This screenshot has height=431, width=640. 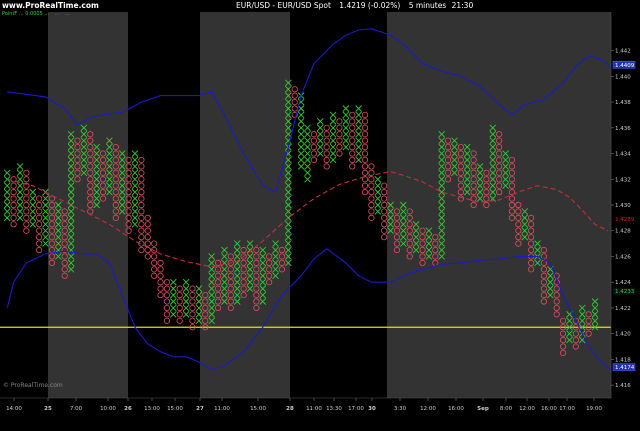 I want to click on price-tick-label: 1.424, so click(x=623, y=283).